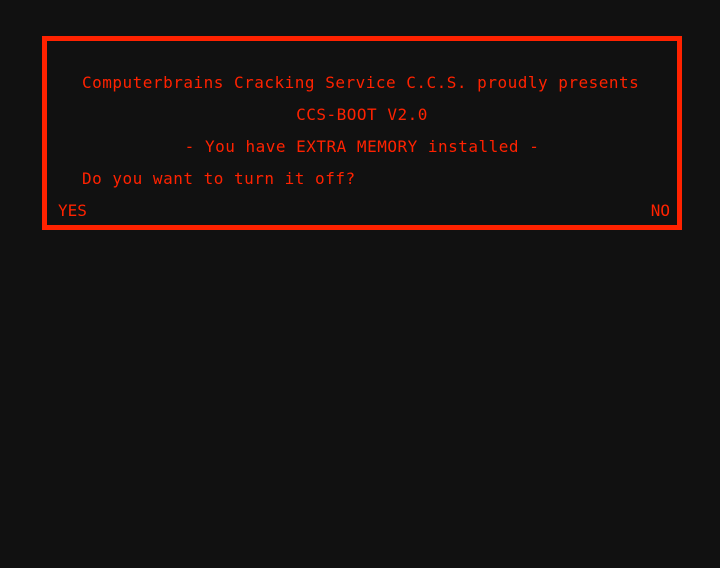  I want to click on yes-button: YES, so click(72, 211).